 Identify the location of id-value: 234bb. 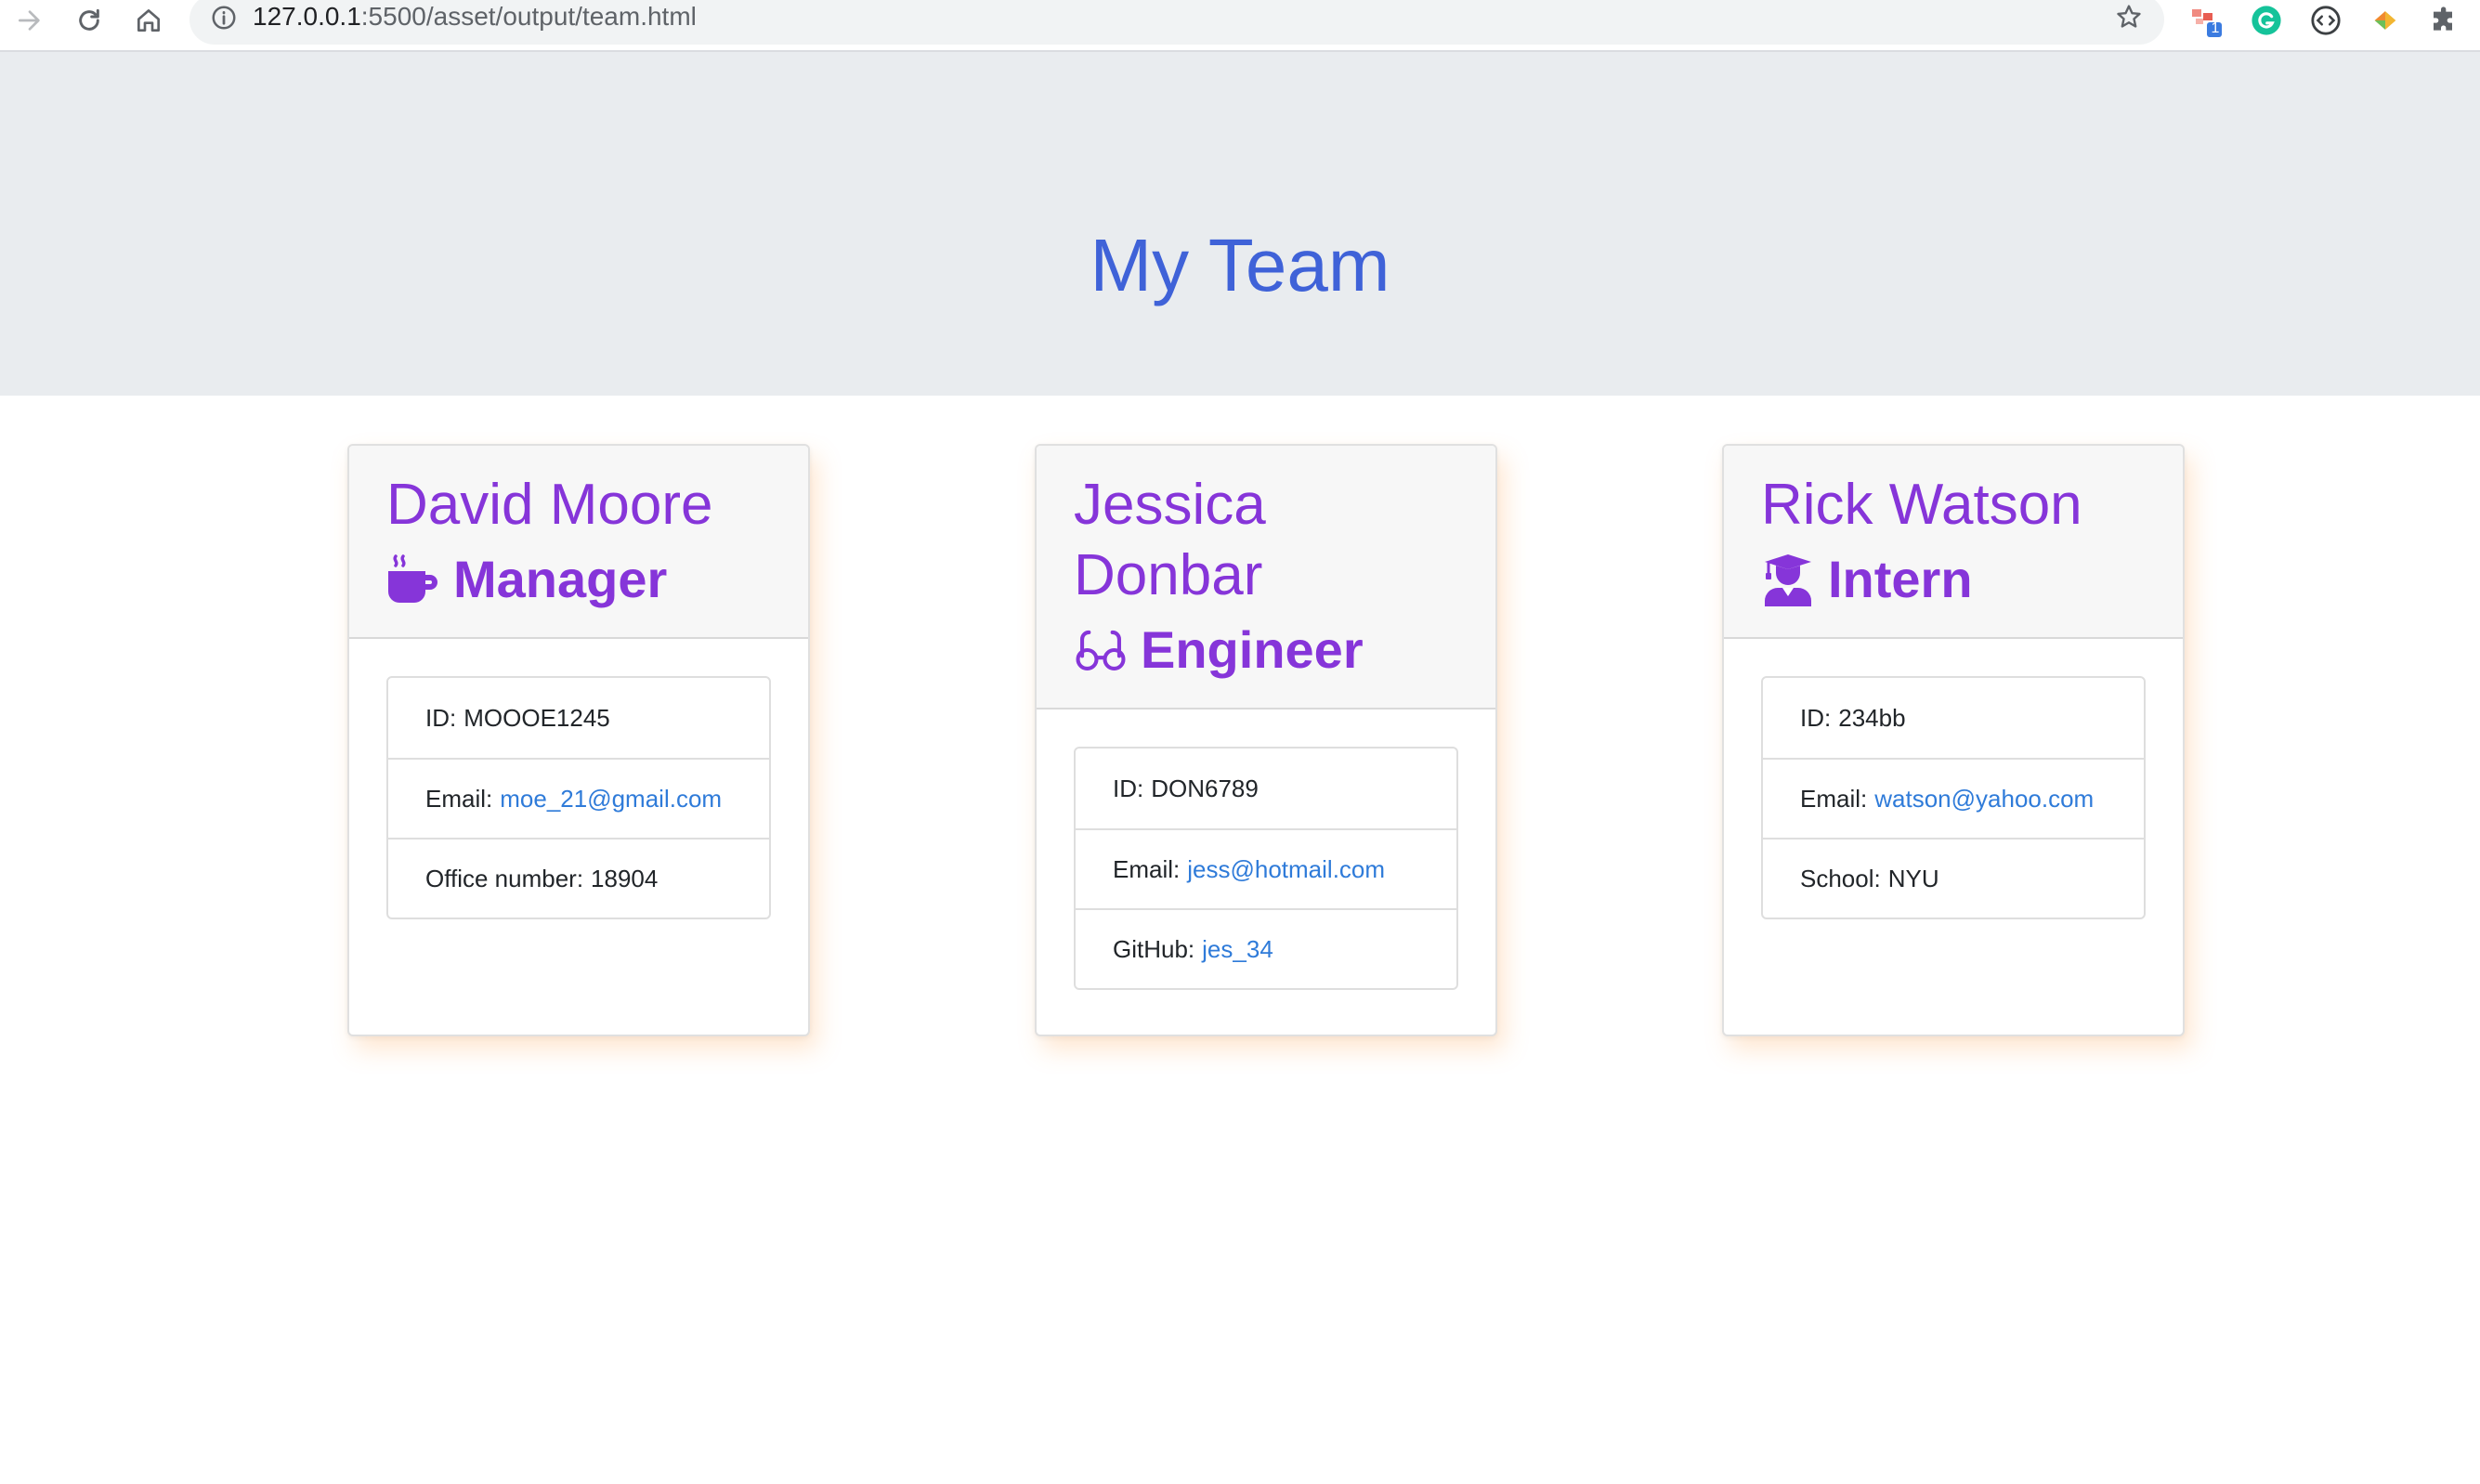
(1872, 717).